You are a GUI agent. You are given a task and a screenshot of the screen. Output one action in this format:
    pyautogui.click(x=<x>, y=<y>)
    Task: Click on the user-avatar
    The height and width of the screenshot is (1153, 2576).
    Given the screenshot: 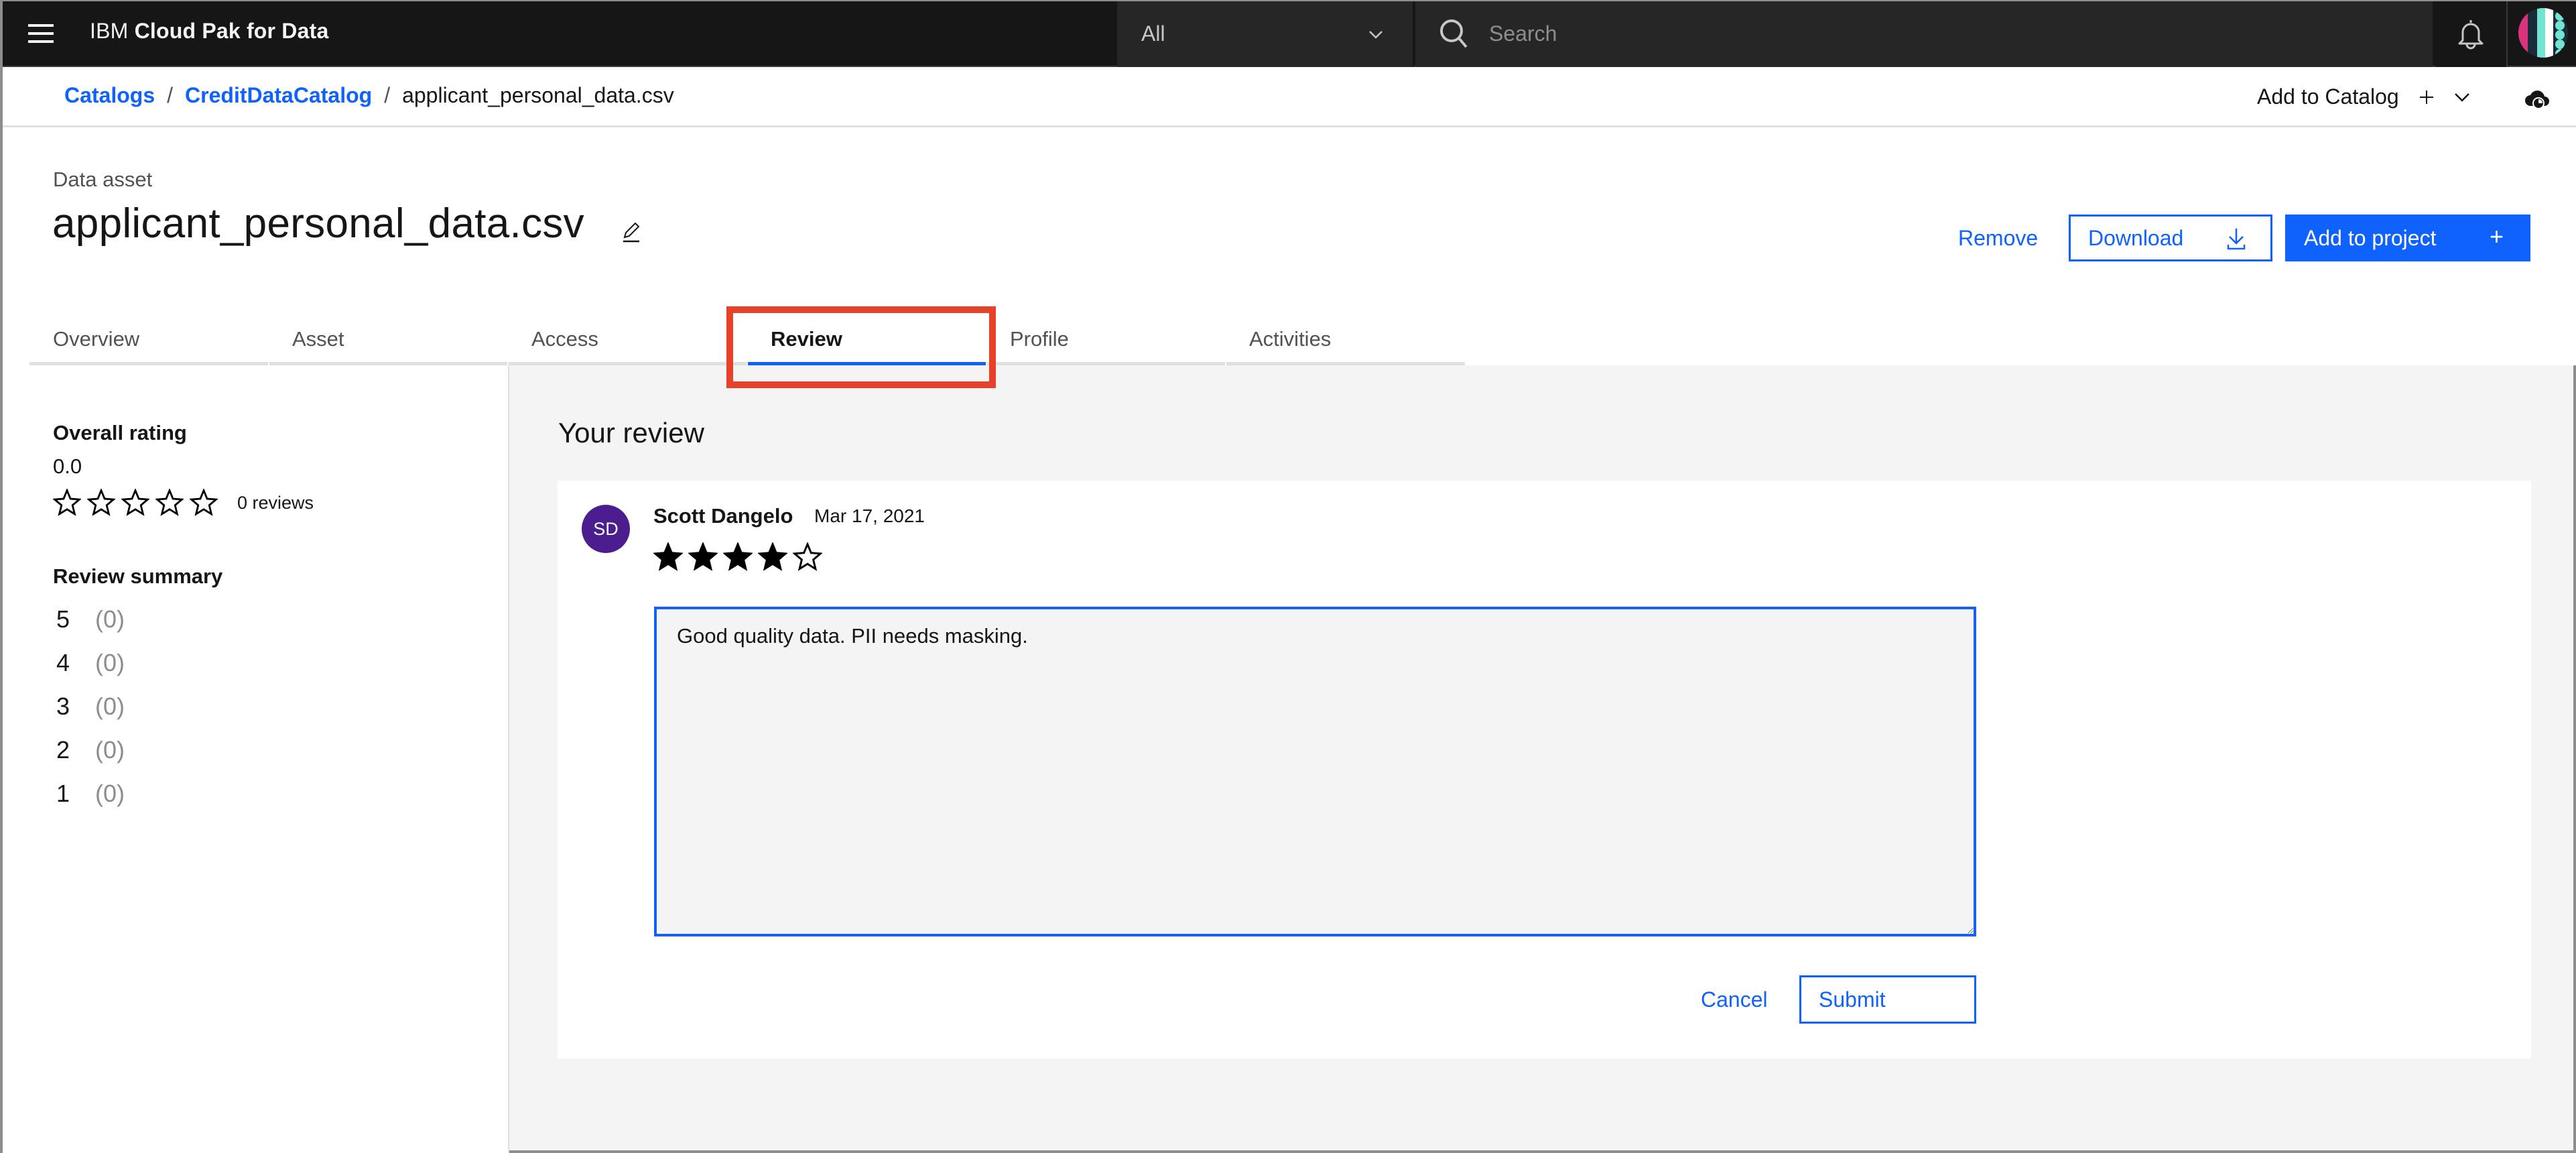 What is the action you would take?
    pyautogui.click(x=2543, y=33)
    